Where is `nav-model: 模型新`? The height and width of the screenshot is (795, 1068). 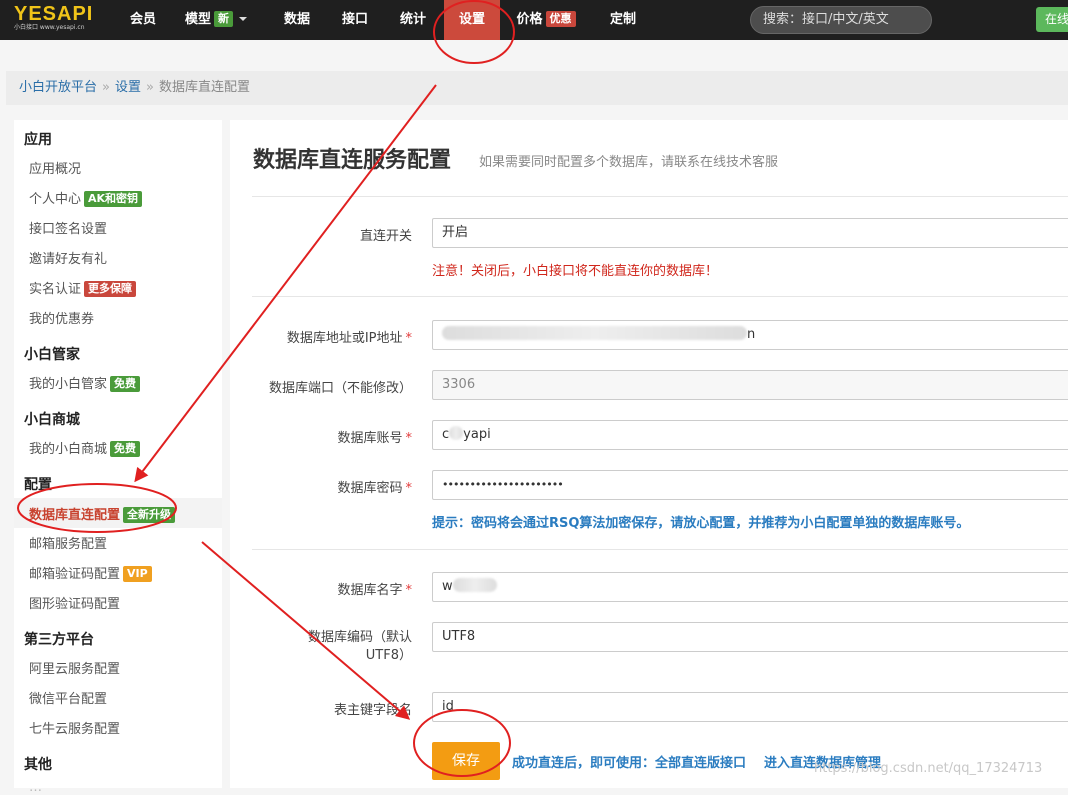 nav-model: 模型新 is located at coordinates (216, 20).